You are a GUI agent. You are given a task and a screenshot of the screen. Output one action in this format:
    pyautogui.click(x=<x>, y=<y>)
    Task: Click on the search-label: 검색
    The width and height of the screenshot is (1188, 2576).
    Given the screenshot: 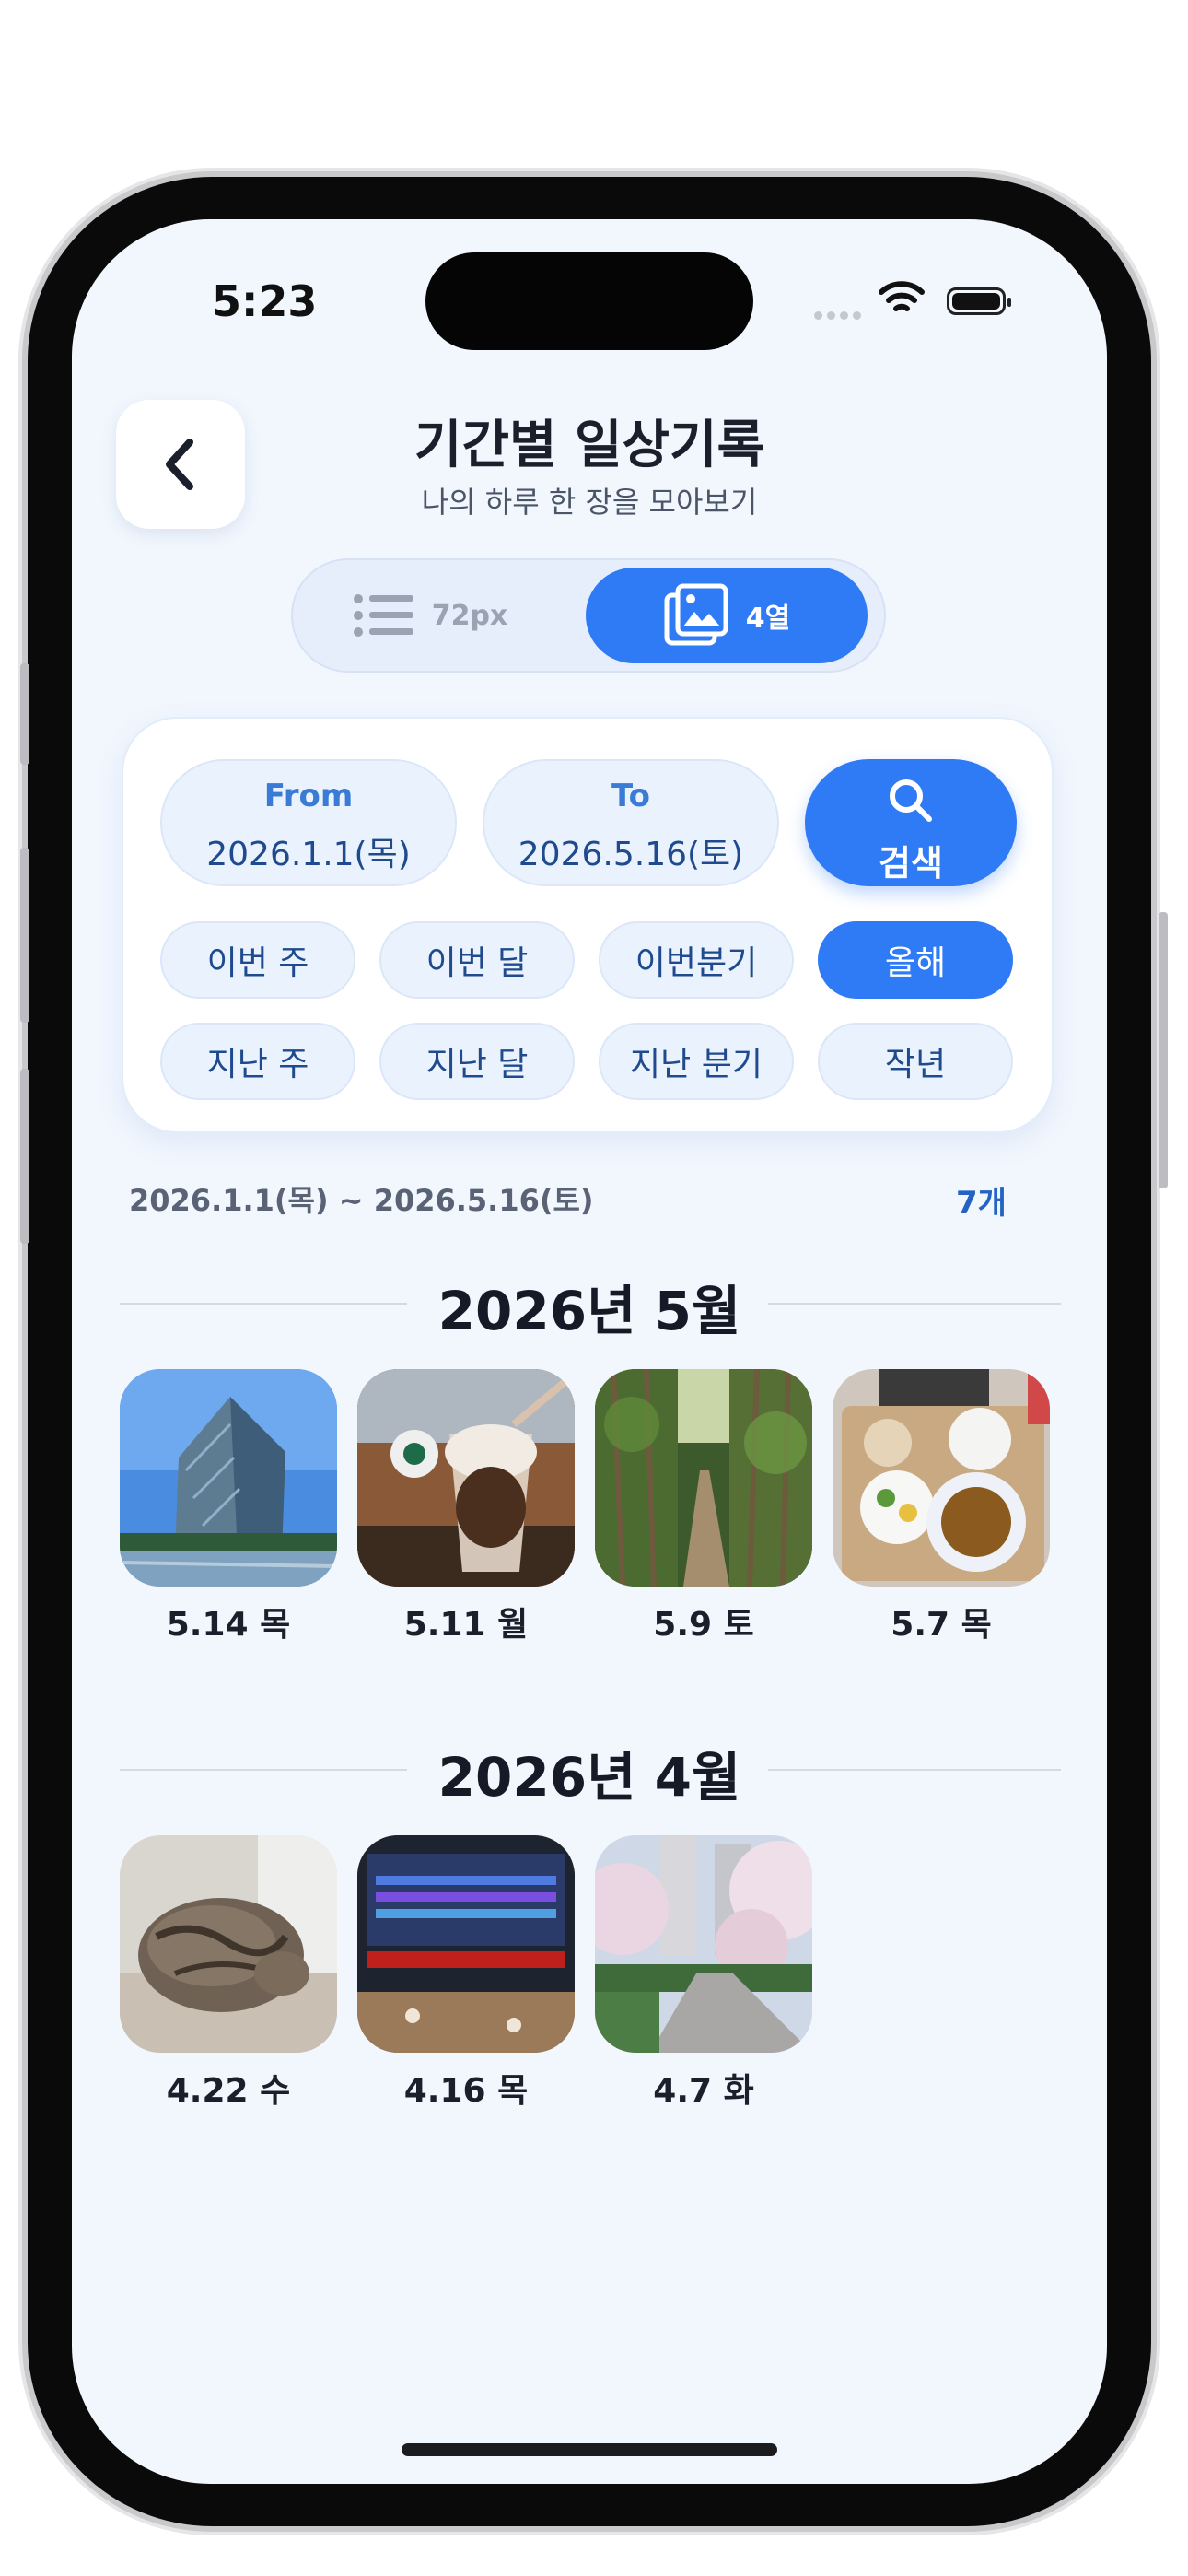 What is the action you would take?
    pyautogui.click(x=911, y=863)
    